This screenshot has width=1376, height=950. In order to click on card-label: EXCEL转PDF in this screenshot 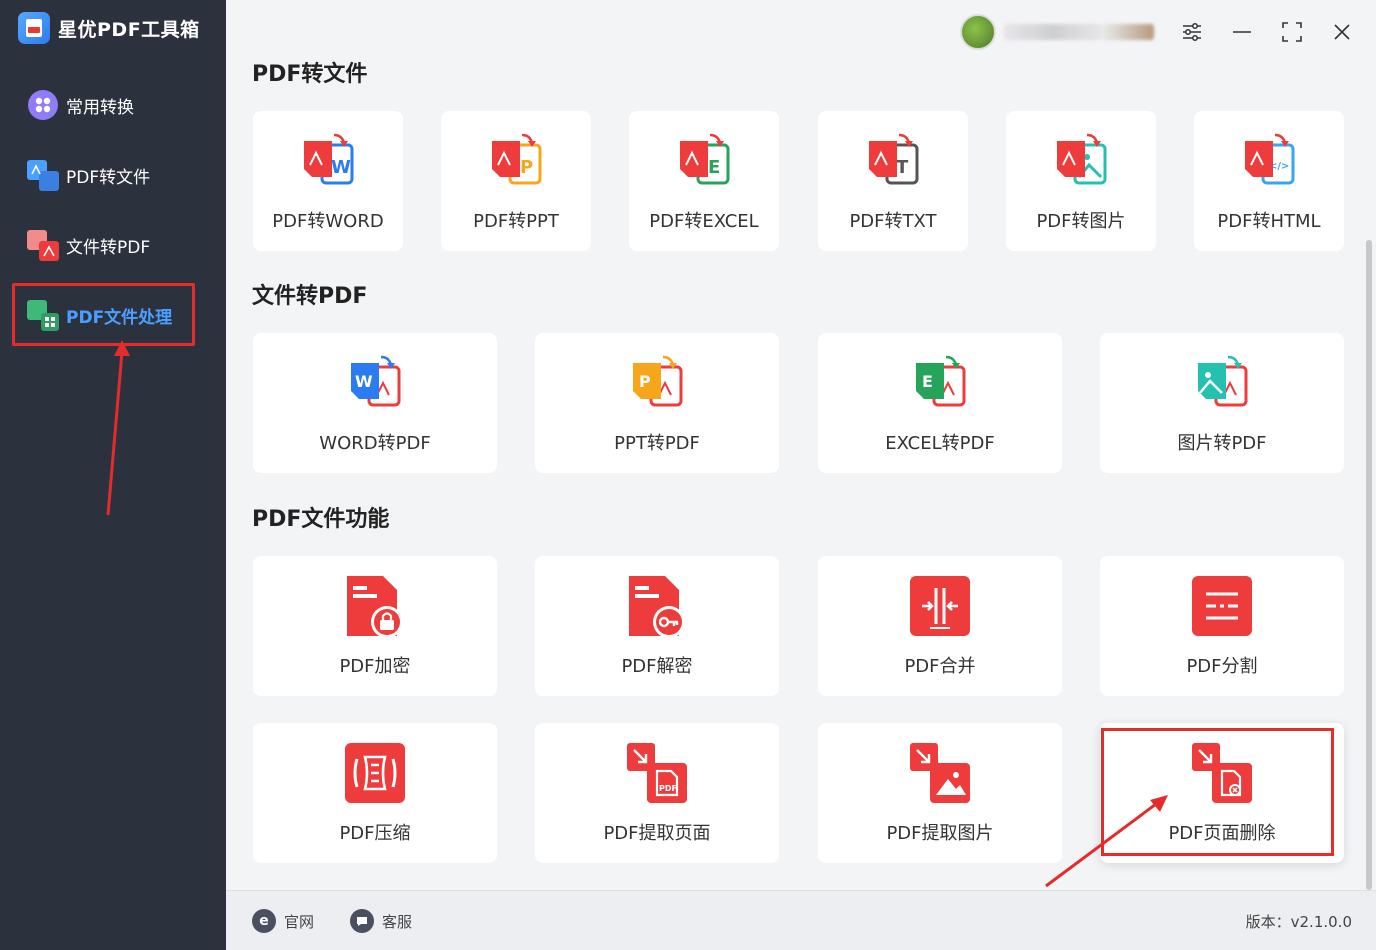, I will do `click(940, 443)`.